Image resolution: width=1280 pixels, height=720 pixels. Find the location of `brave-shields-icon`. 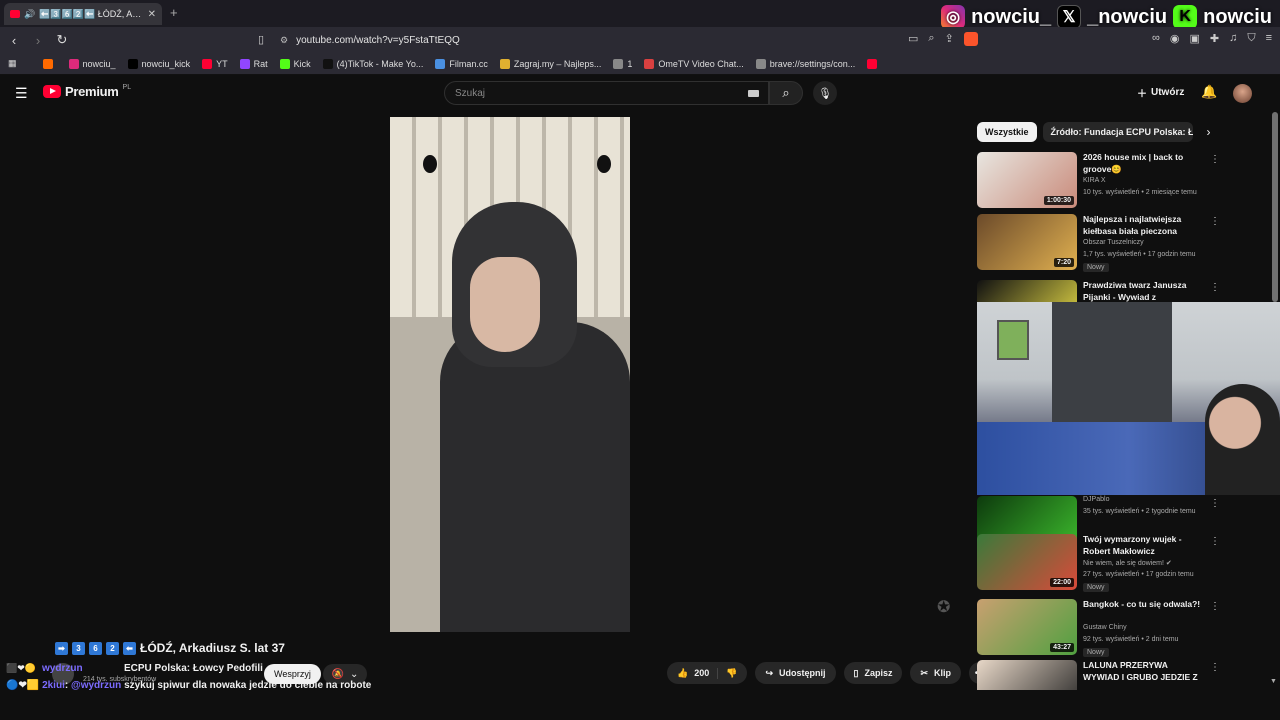

brave-shields-icon is located at coordinates (970, 39).